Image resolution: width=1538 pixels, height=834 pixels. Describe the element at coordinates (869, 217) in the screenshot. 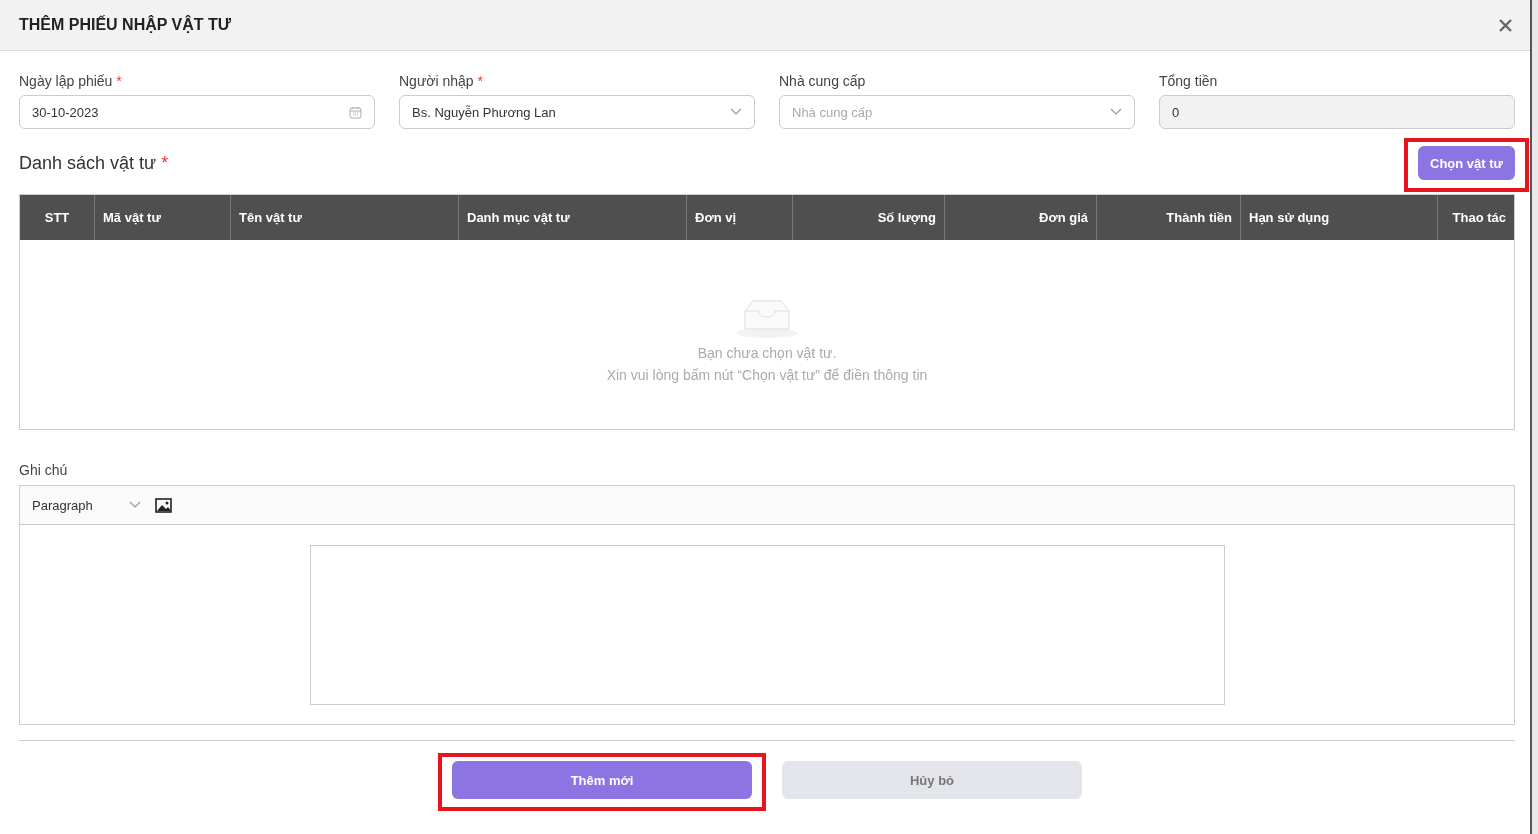

I see `column-header: Số lượng` at that location.